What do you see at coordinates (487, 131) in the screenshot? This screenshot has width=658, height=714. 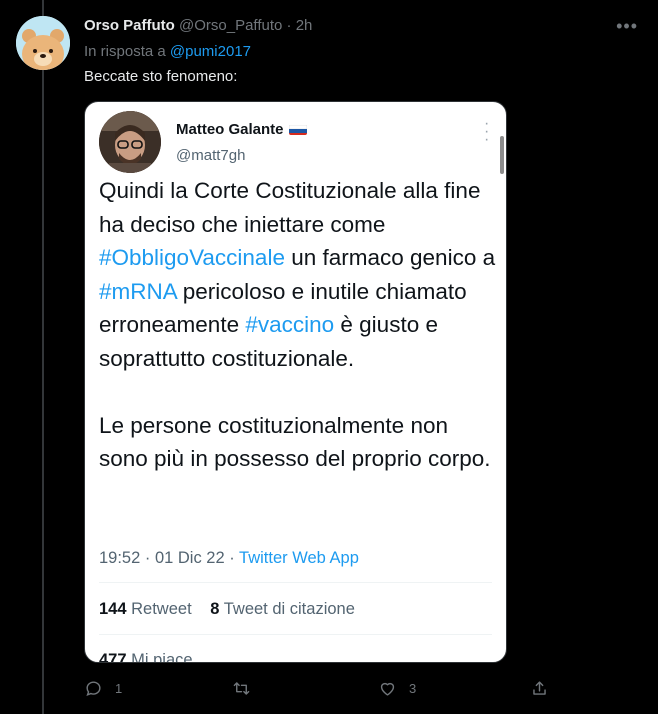 I see `embedded-more-icon: · · ·` at bounding box center [487, 131].